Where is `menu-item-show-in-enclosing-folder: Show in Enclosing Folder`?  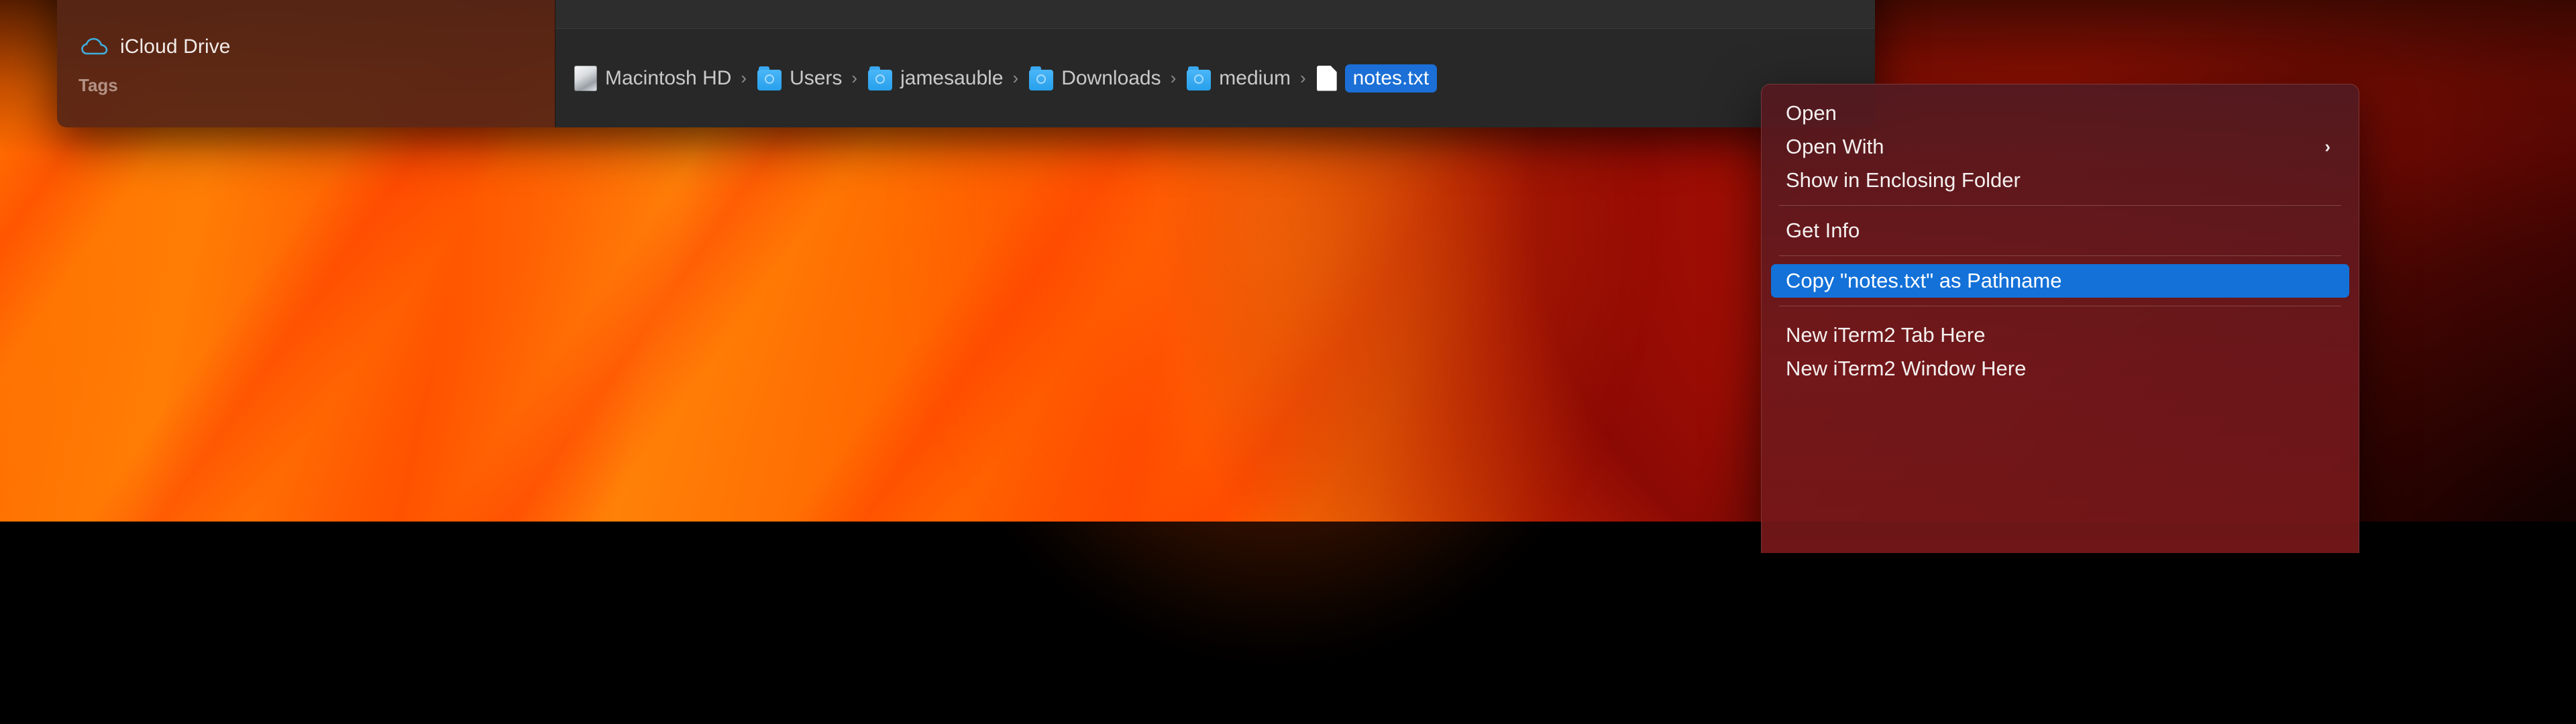
menu-item-show-in-enclosing-folder: Show in Enclosing Folder is located at coordinates (2060, 180).